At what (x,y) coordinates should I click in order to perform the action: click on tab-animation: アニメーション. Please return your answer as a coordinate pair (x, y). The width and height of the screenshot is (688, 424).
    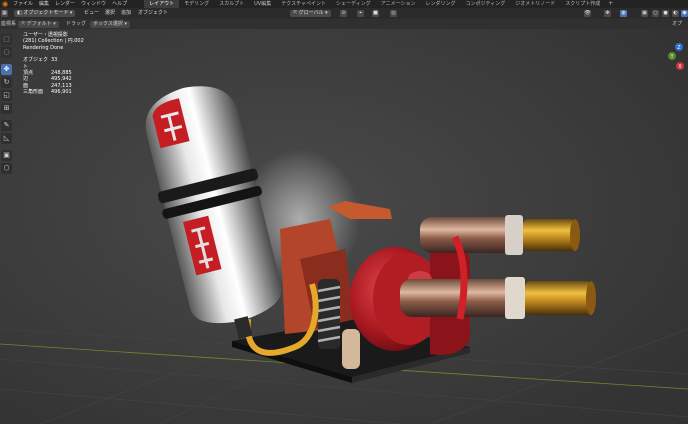
    Looking at the image, I should click on (398, 4).